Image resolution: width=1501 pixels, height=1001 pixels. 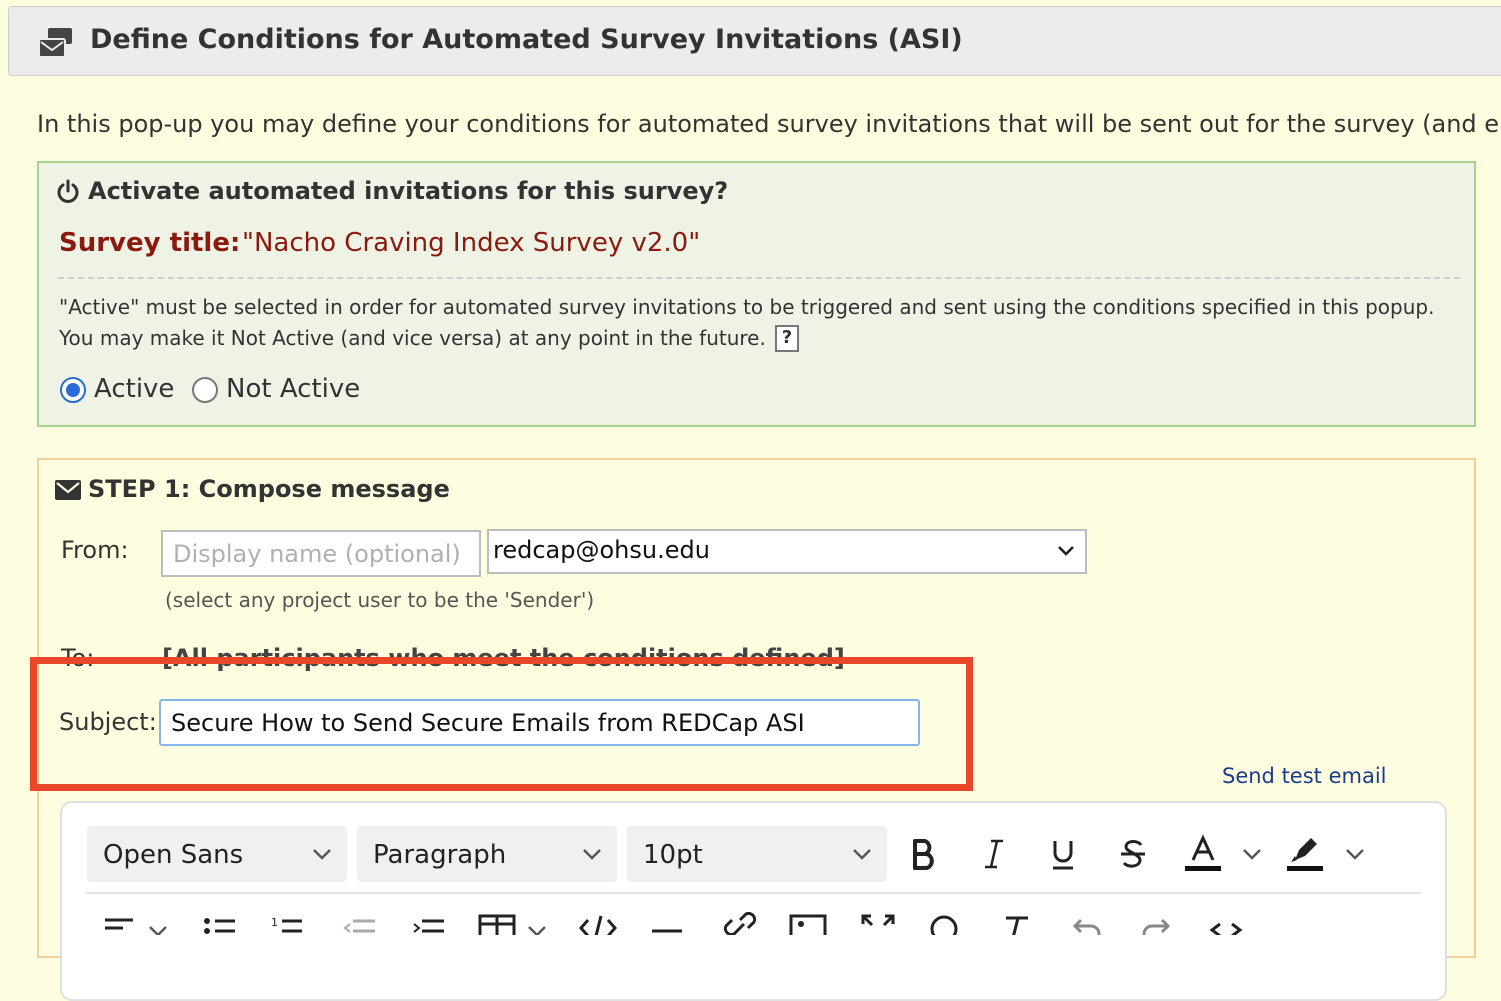 I want to click on from-label: From:, so click(x=95, y=550).